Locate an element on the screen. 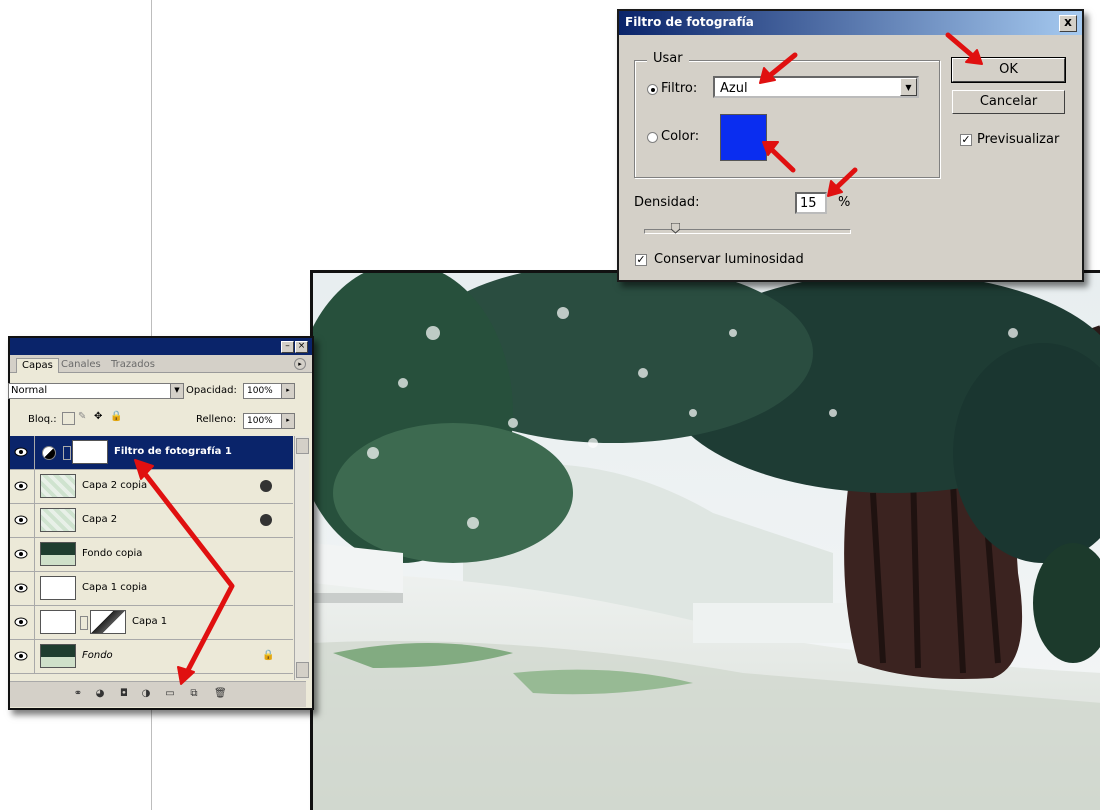 The width and height of the screenshot is (1100, 810). tab-capas: Capas is located at coordinates (37, 365).